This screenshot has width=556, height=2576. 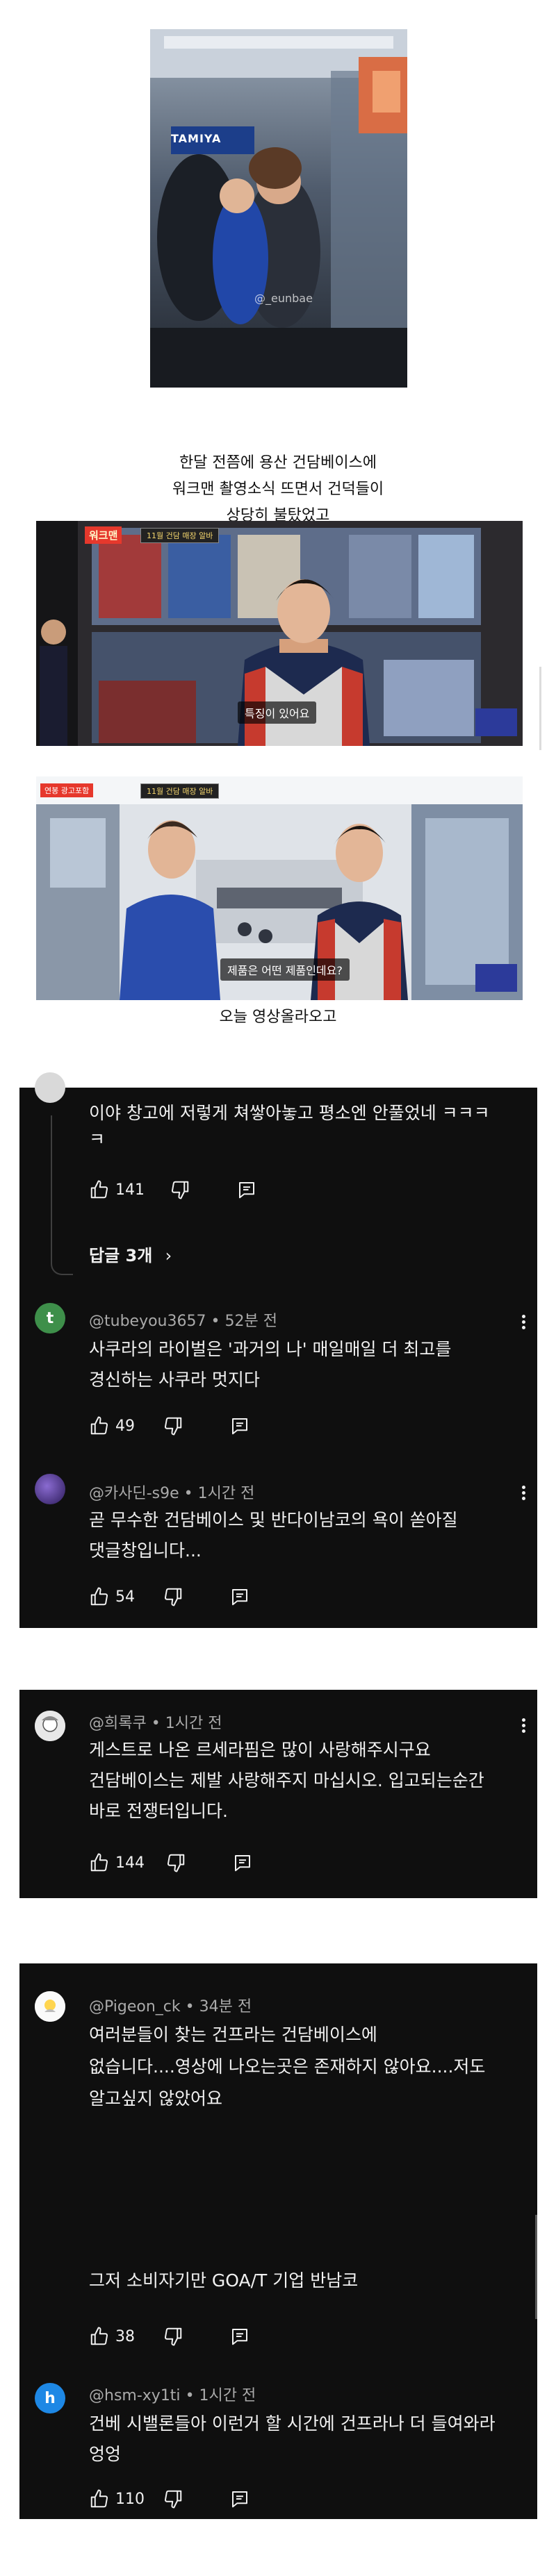 I want to click on video-subtitle: 특징이 있어요, so click(x=277, y=712).